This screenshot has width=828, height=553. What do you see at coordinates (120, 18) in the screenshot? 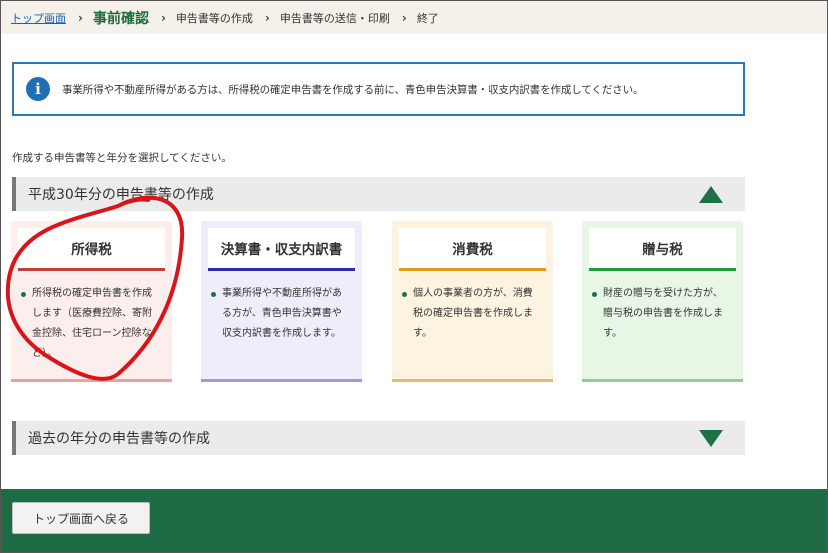
I see `breadcrumb-current-step: 事前確認` at bounding box center [120, 18].